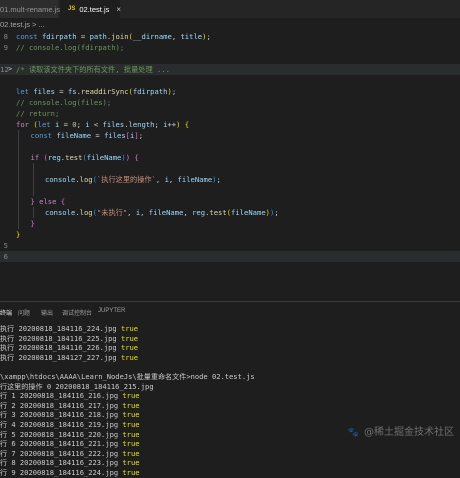  I want to click on code-token: if, so click(37, 157).